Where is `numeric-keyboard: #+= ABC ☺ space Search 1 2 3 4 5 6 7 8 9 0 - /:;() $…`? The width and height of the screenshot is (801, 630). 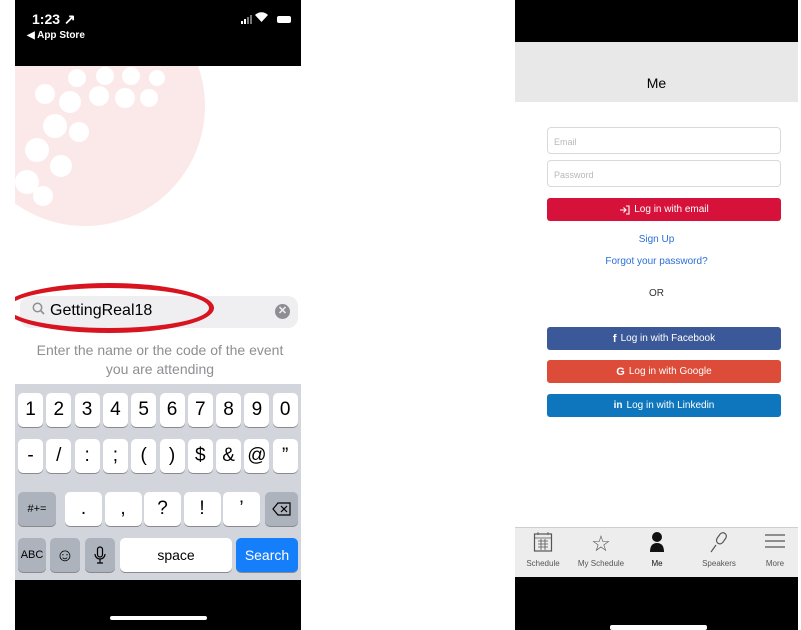
numeric-keyboard: #+= ABC ☺ space Search 1 2 3 4 5 6 7 8 9 0 - /:;() $… is located at coordinates (158, 482).